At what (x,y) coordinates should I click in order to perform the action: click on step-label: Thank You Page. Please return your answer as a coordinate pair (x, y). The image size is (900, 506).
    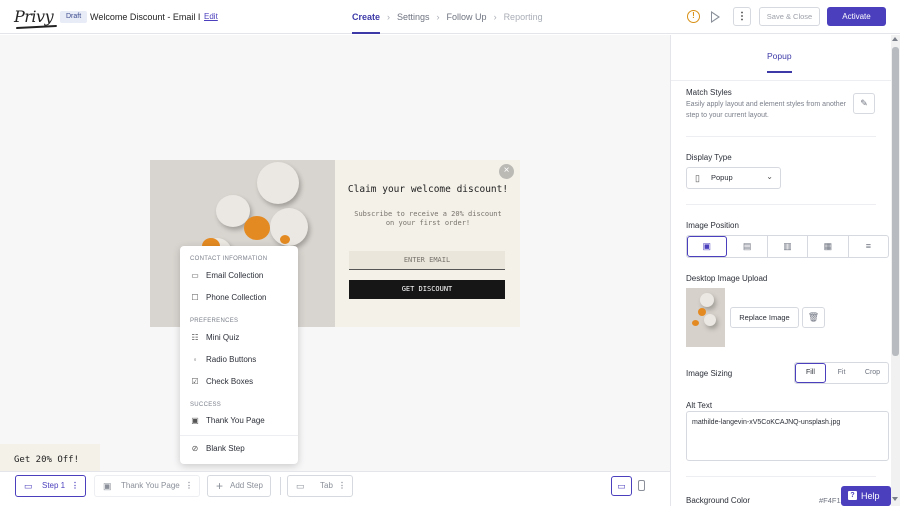
    Looking at the image, I should click on (150, 485).